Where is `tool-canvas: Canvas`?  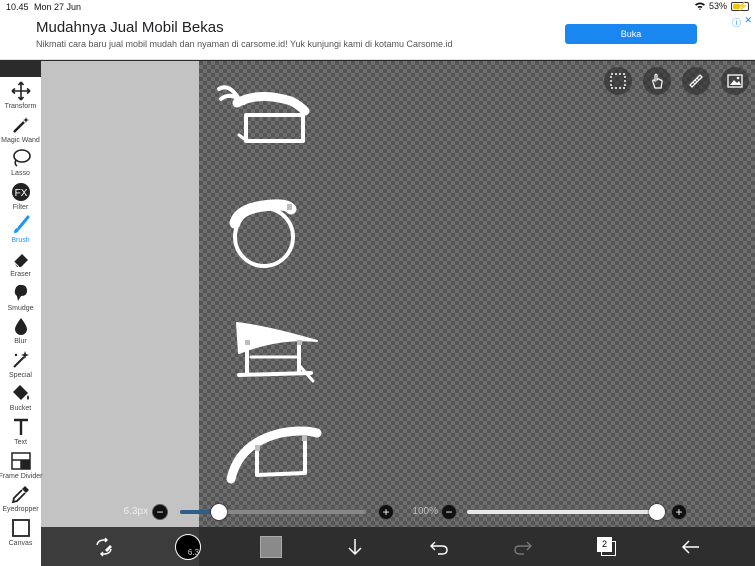 tool-canvas: Canvas is located at coordinates (20, 534).